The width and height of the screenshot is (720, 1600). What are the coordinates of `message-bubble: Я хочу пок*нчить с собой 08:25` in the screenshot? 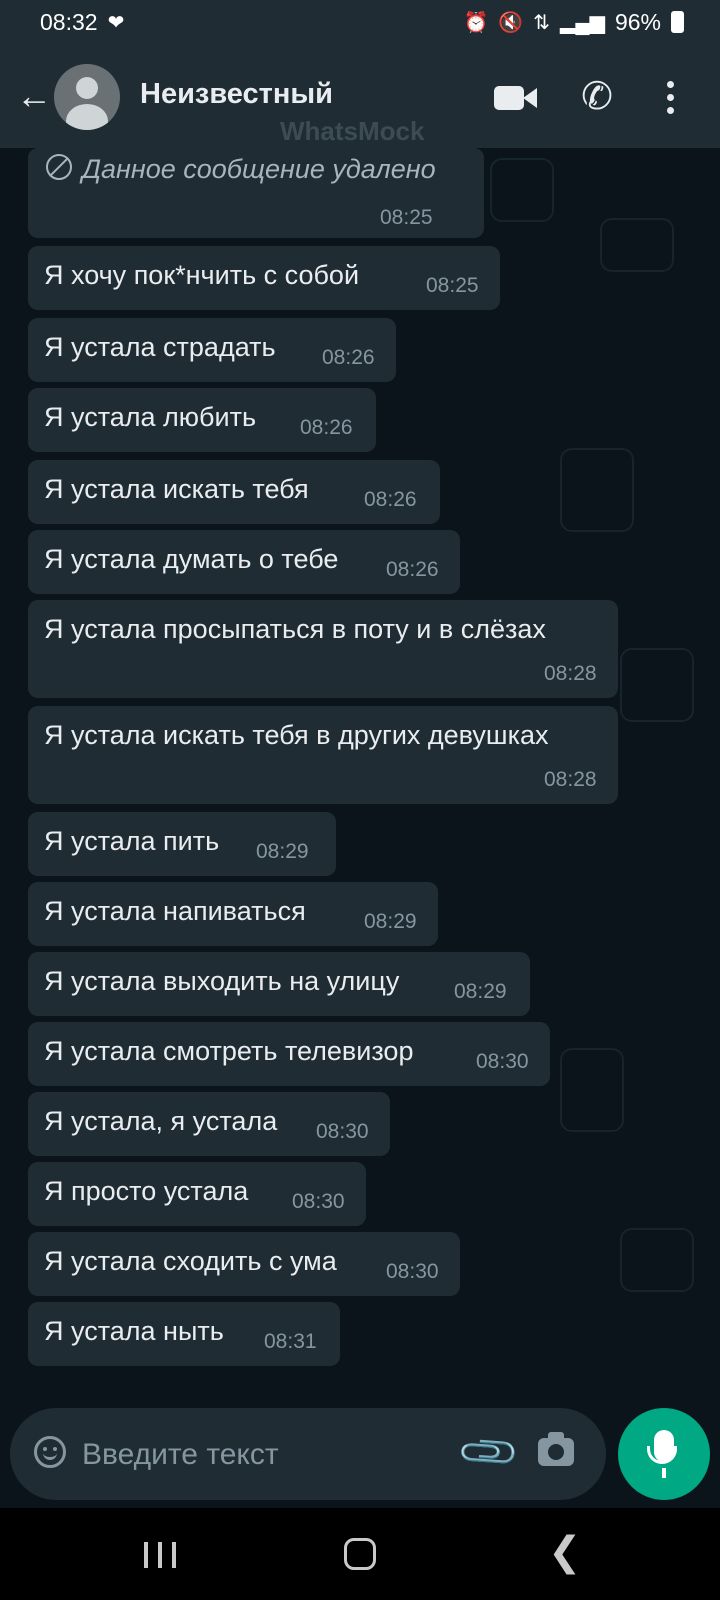 It's located at (264, 278).